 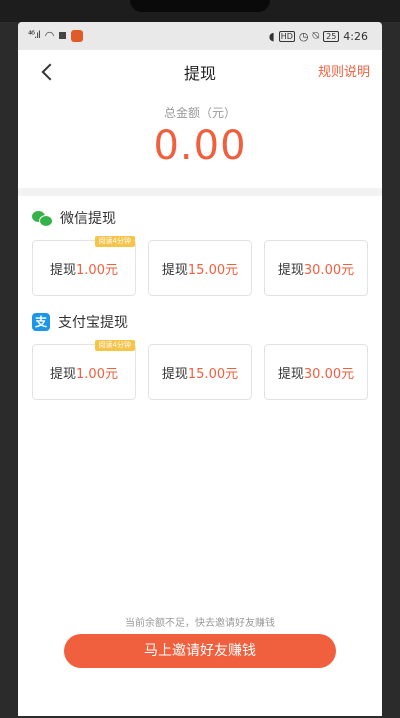 I want to click on balance-amount: 0.00, so click(x=200, y=146).